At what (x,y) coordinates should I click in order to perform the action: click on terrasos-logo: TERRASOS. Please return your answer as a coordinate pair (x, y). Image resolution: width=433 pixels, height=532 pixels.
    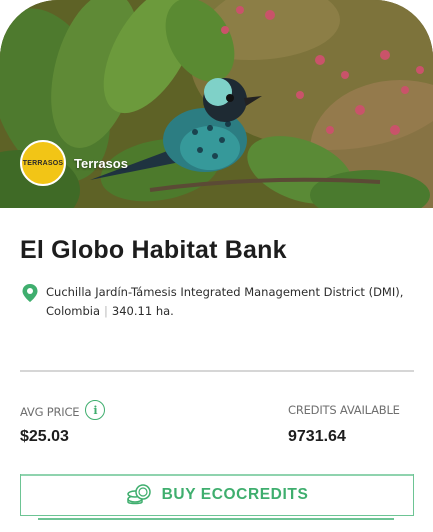
    Looking at the image, I should click on (43, 163).